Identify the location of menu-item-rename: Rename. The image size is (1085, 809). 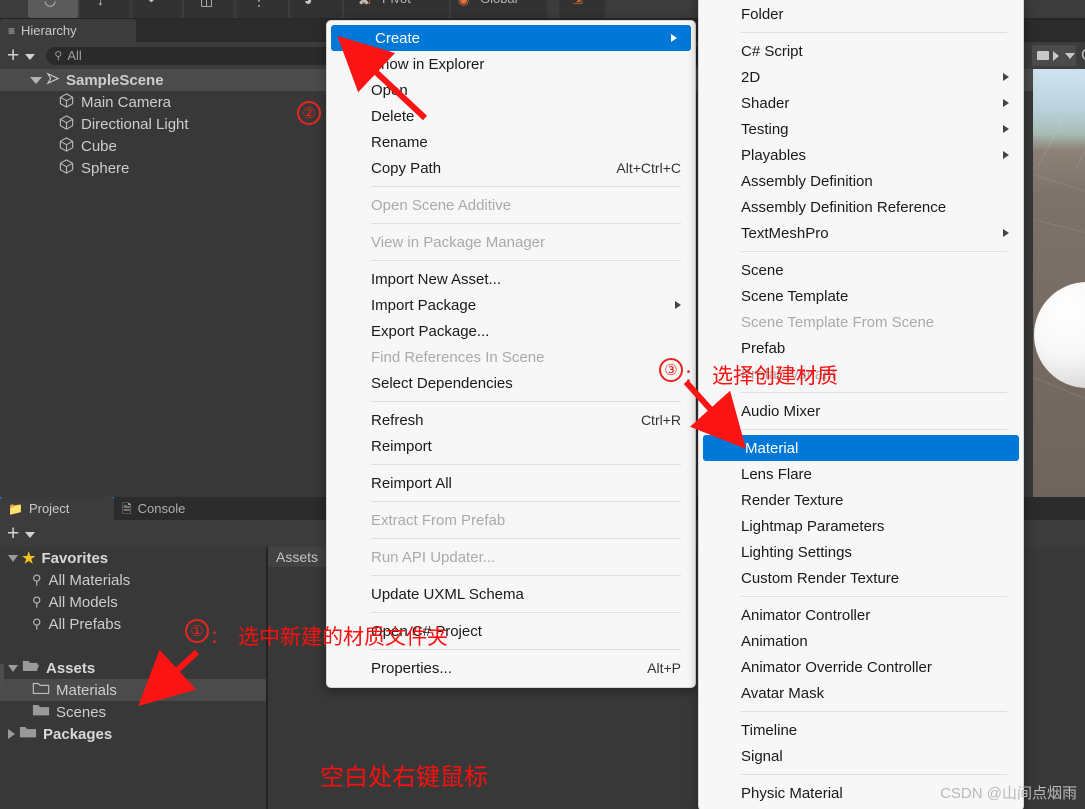
(511, 142).